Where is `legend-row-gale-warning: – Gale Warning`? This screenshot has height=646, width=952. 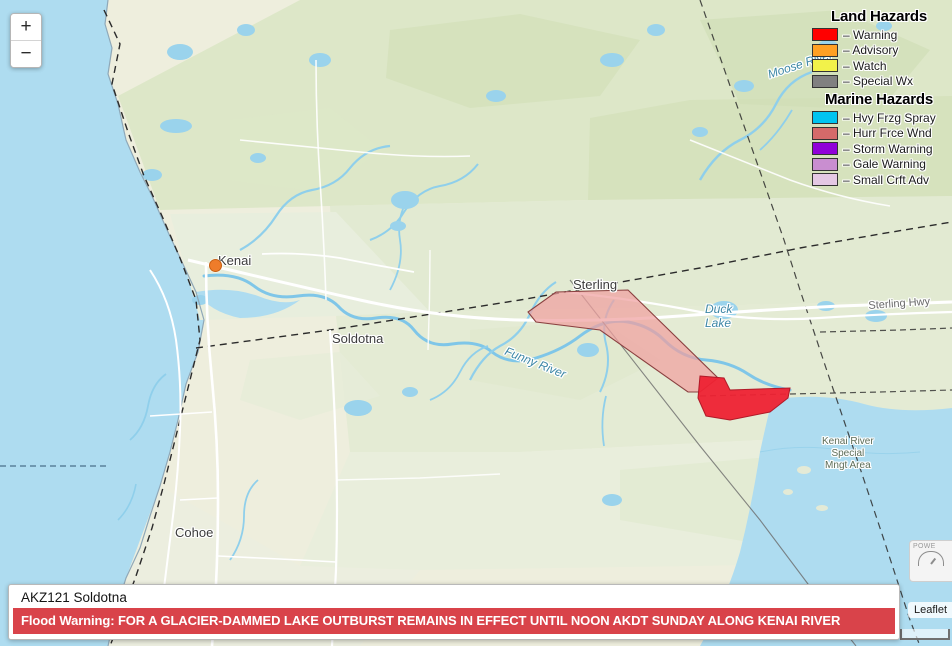 legend-row-gale-warning: – Gale Warning is located at coordinates (879, 165).